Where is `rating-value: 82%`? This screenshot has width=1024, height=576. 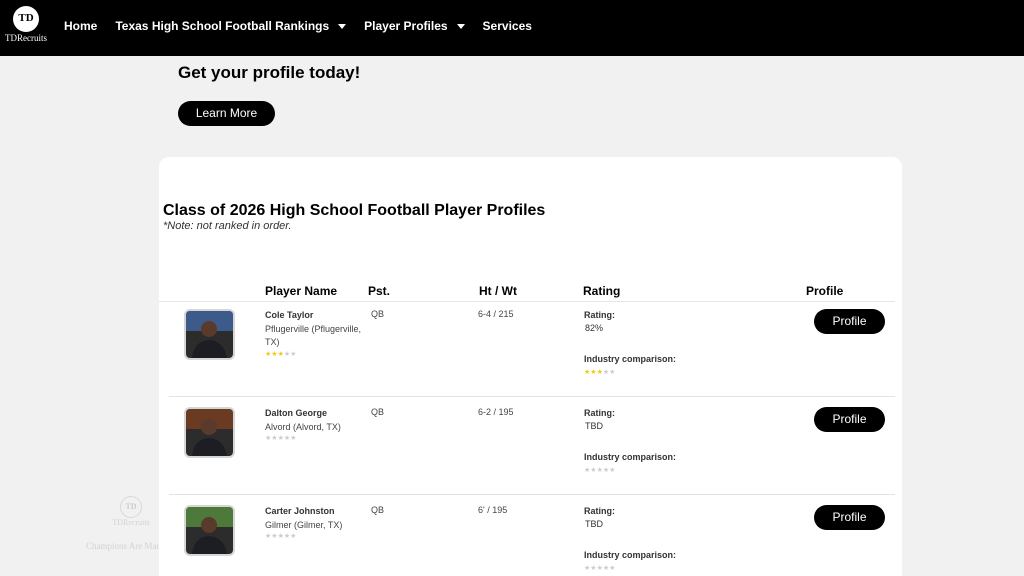 rating-value: 82% is located at coordinates (594, 328).